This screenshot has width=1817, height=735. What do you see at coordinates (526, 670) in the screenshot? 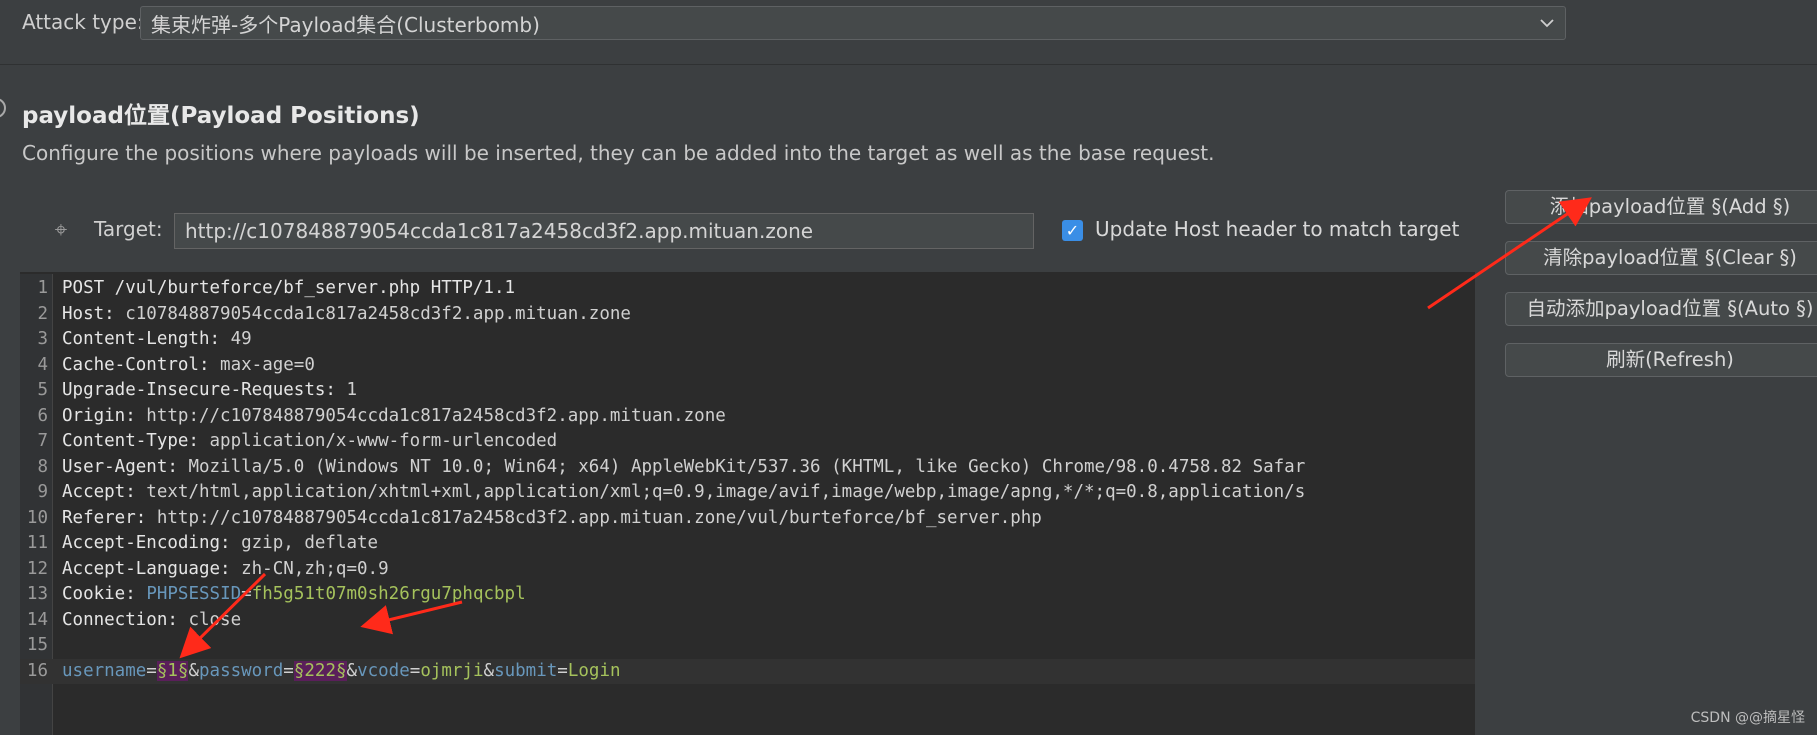
I see `token: submit` at bounding box center [526, 670].